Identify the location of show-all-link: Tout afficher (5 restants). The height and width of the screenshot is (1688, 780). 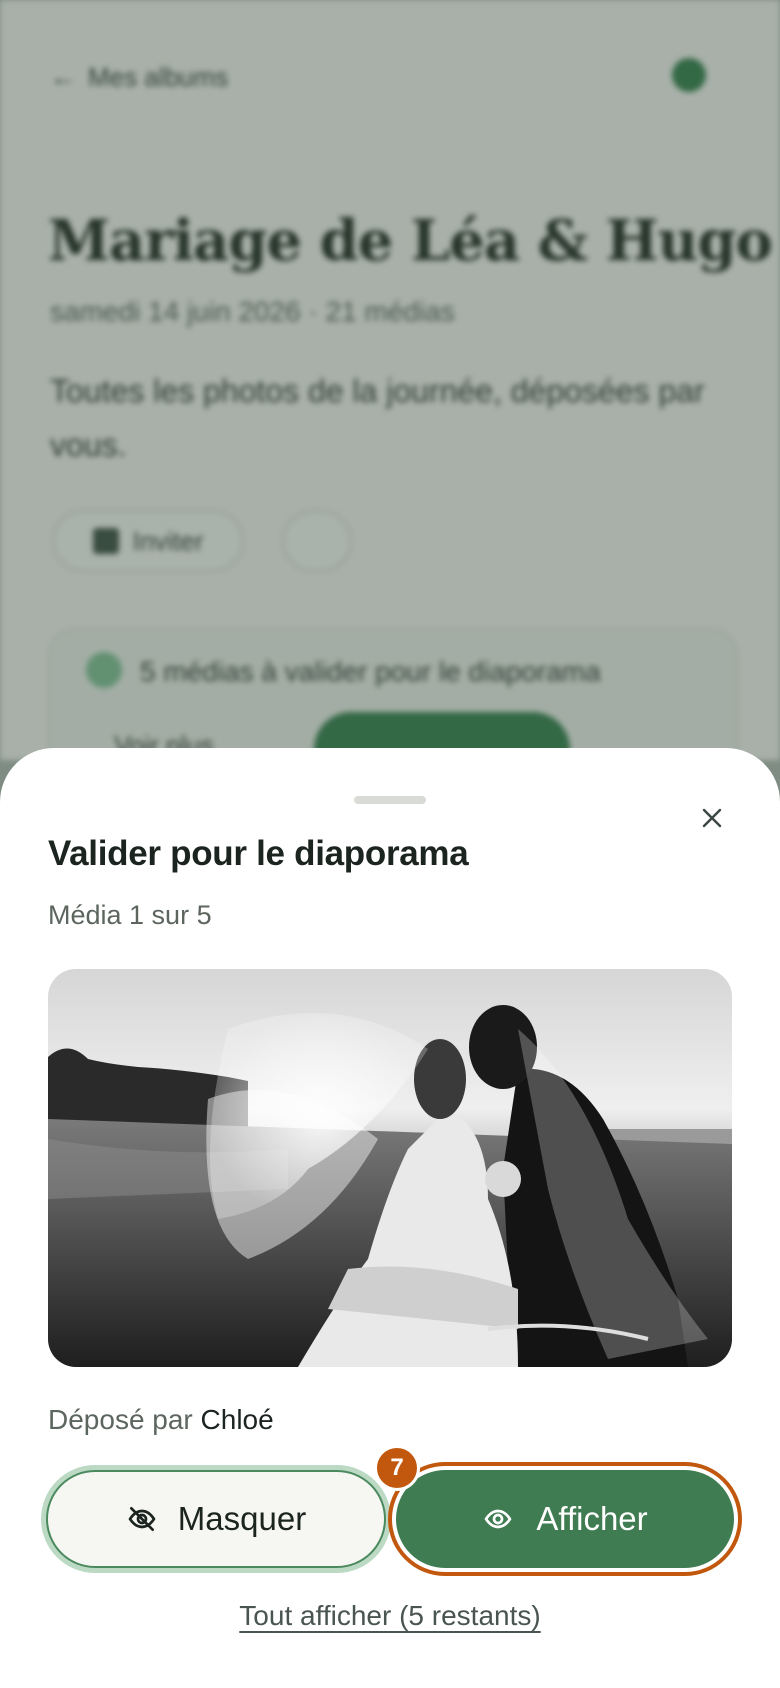
(389, 1615).